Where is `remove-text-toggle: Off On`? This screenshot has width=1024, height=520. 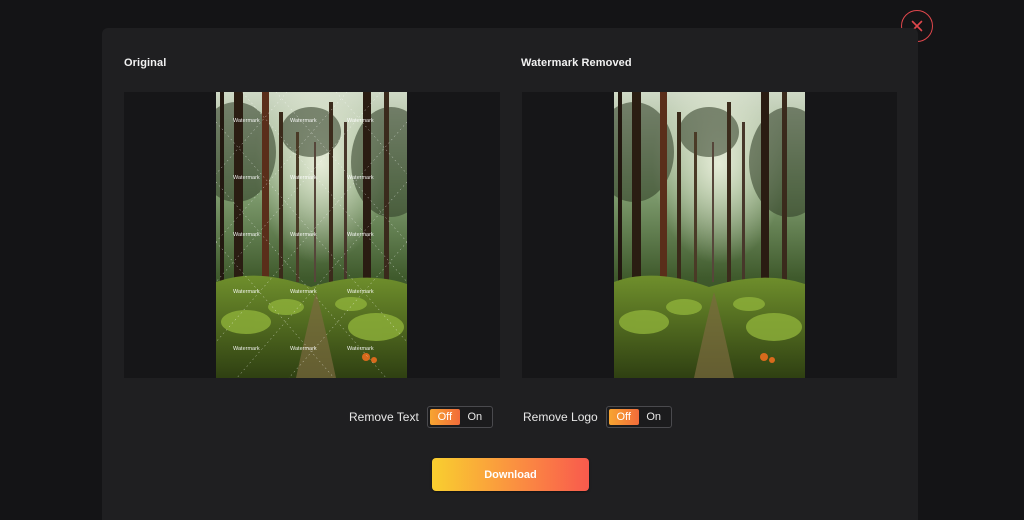
remove-text-toggle: Off On is located at coordinates (459, 417).